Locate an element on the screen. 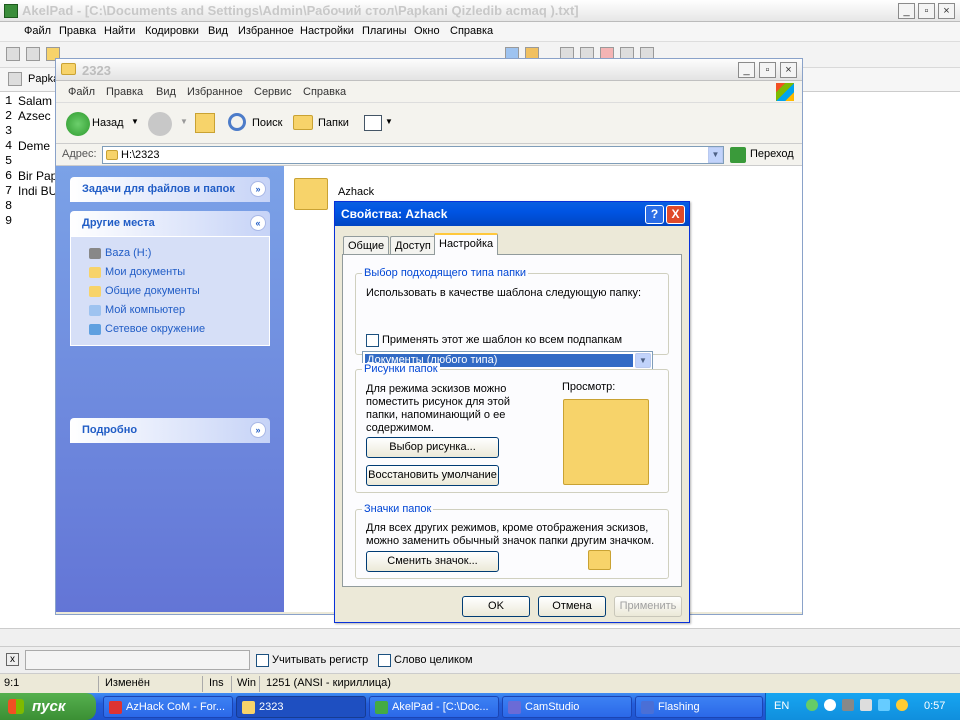 This screenshot has width=960, height=720. collapse-icon: « is located at coordinates (258, 223).